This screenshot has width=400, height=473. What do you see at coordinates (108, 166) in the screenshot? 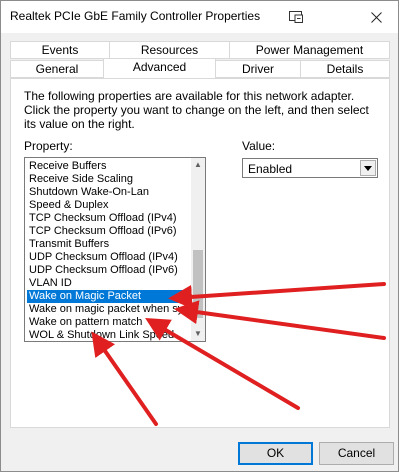
I see `list-item: Receive Buffers` at bounding box center [108, 166].